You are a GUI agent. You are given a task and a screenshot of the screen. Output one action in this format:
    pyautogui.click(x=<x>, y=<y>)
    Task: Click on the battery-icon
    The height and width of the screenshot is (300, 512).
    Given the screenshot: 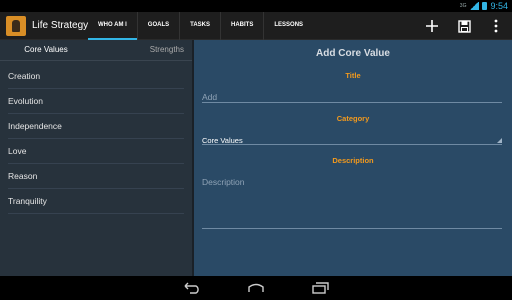 What is the action you would take?
    pyautogui.click(x=485, y=6)
    